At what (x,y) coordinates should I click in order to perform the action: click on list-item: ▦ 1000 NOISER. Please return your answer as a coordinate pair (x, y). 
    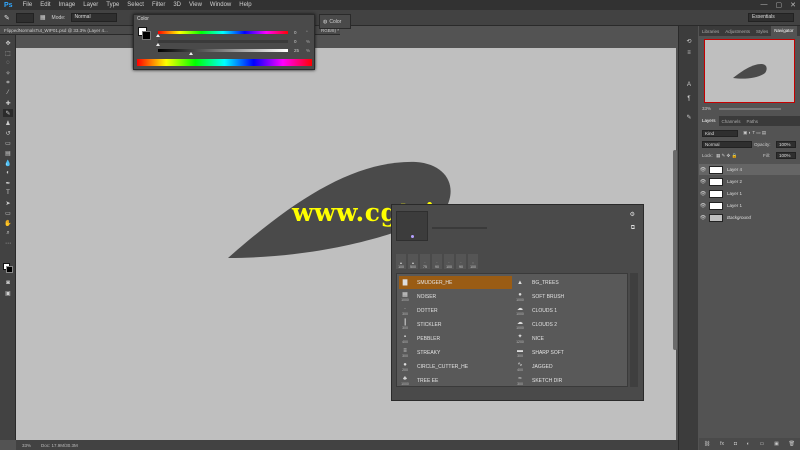
    Looking at the image, I should click on (455, 296).